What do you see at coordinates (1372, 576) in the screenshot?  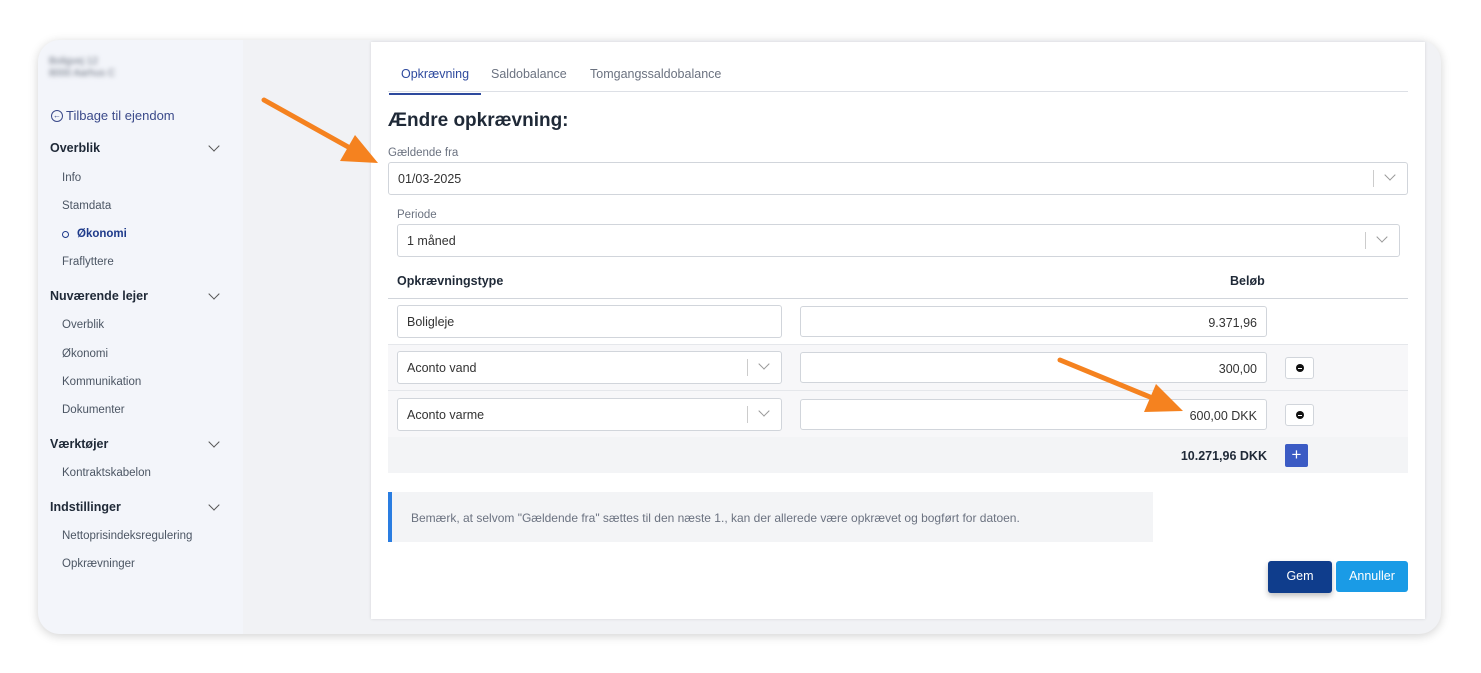 I see `cancel-button: Annuller` at bounding box center [1372, 576].